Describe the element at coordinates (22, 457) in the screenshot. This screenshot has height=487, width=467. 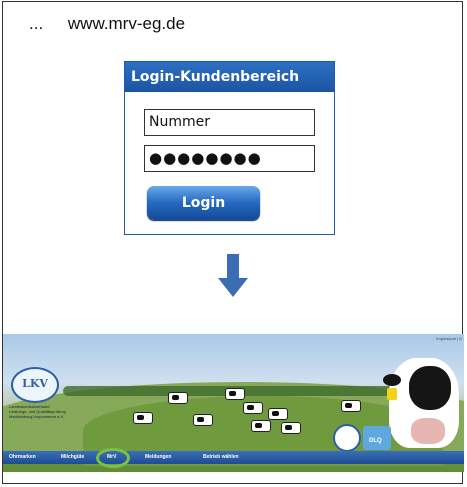
I see `nav-item-ohrmarken: Ohrmarken` at that location.